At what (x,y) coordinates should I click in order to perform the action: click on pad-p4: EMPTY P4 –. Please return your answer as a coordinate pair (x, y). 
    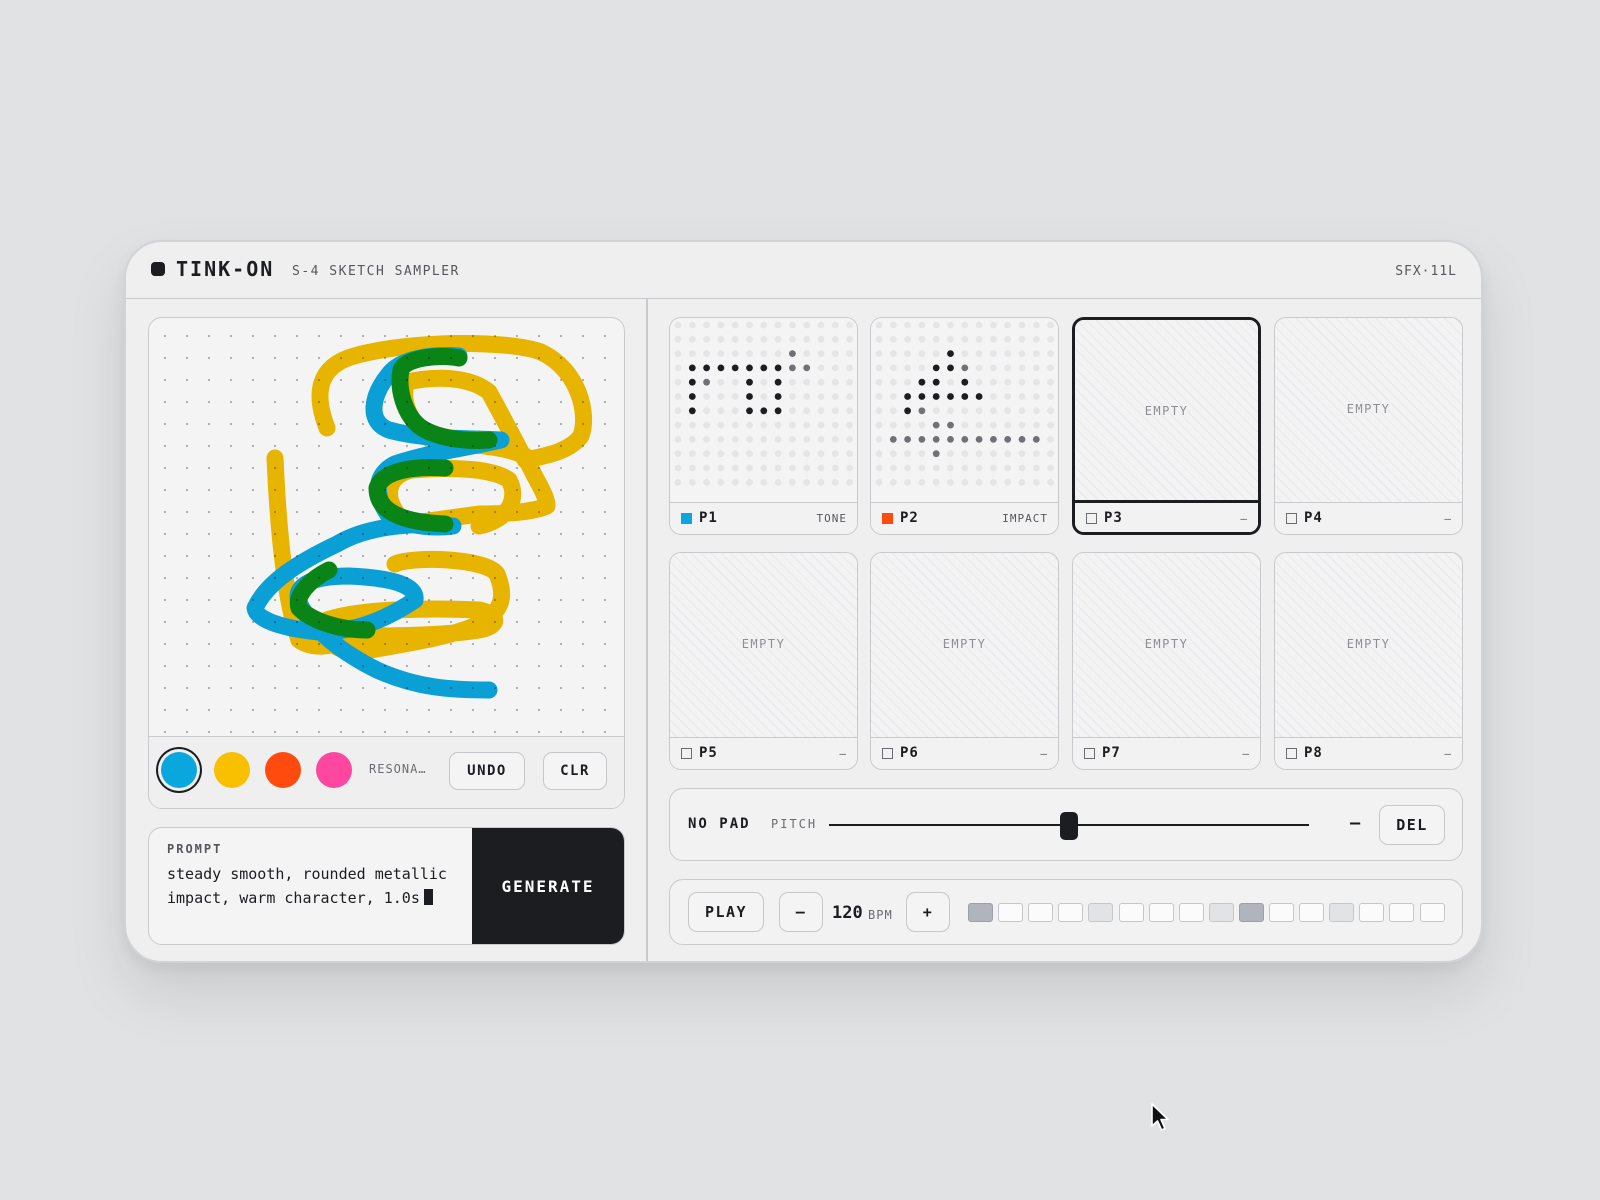
    Looking at the image, I should click on (1368, 426).